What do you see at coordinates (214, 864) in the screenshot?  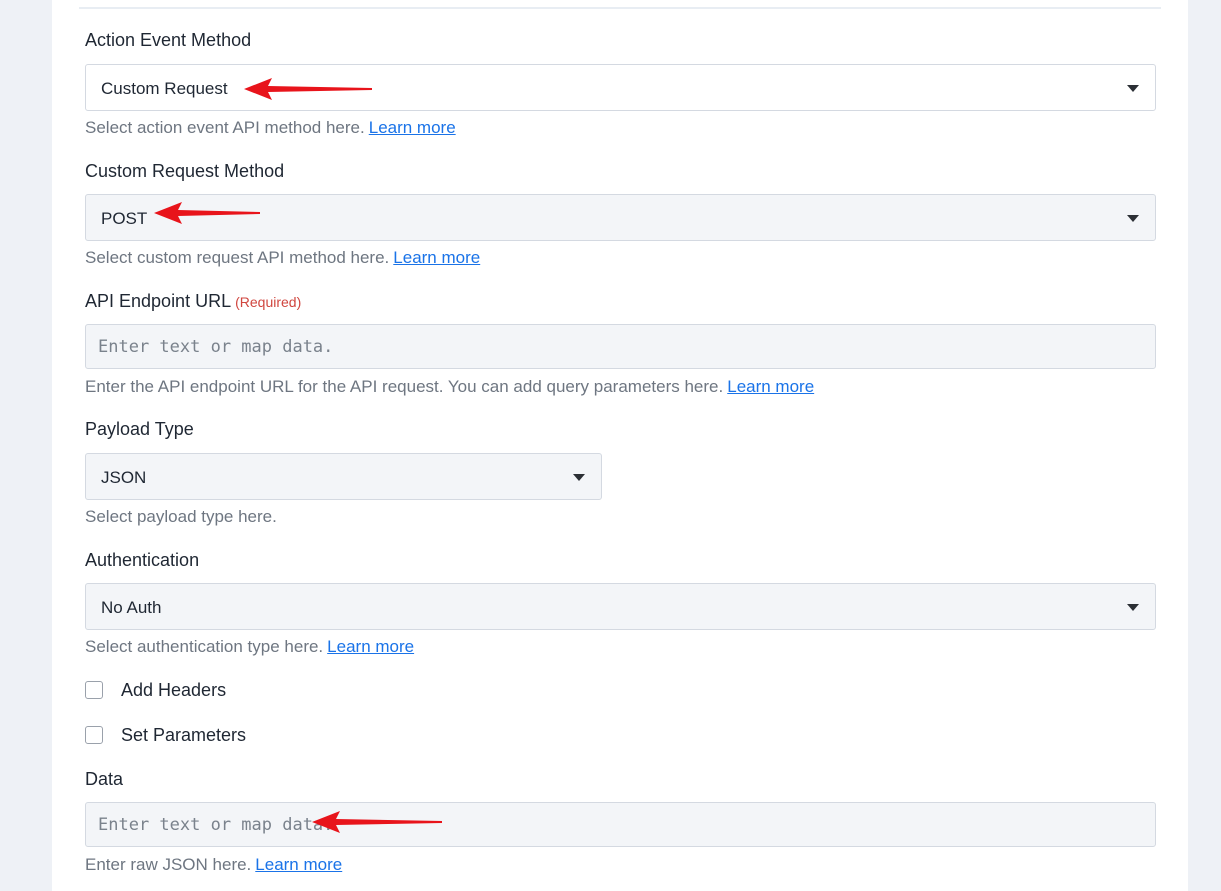 I see `data-help: Enter raw JSON here. Learn more` at bounding box center [214, 864].